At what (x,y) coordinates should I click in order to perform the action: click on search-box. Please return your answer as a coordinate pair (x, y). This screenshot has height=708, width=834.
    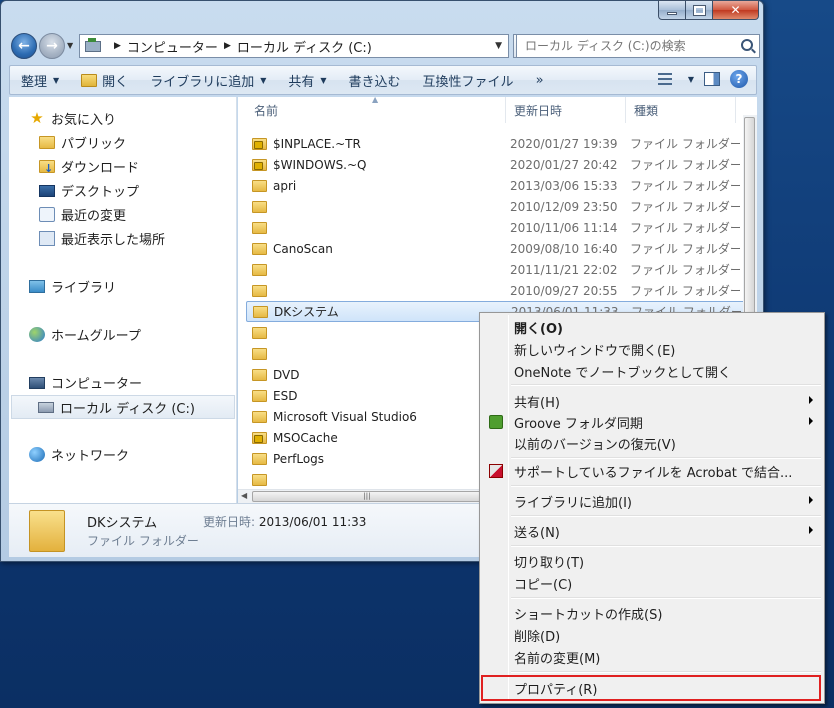
    Looking at the image, I should click on (638, 46).